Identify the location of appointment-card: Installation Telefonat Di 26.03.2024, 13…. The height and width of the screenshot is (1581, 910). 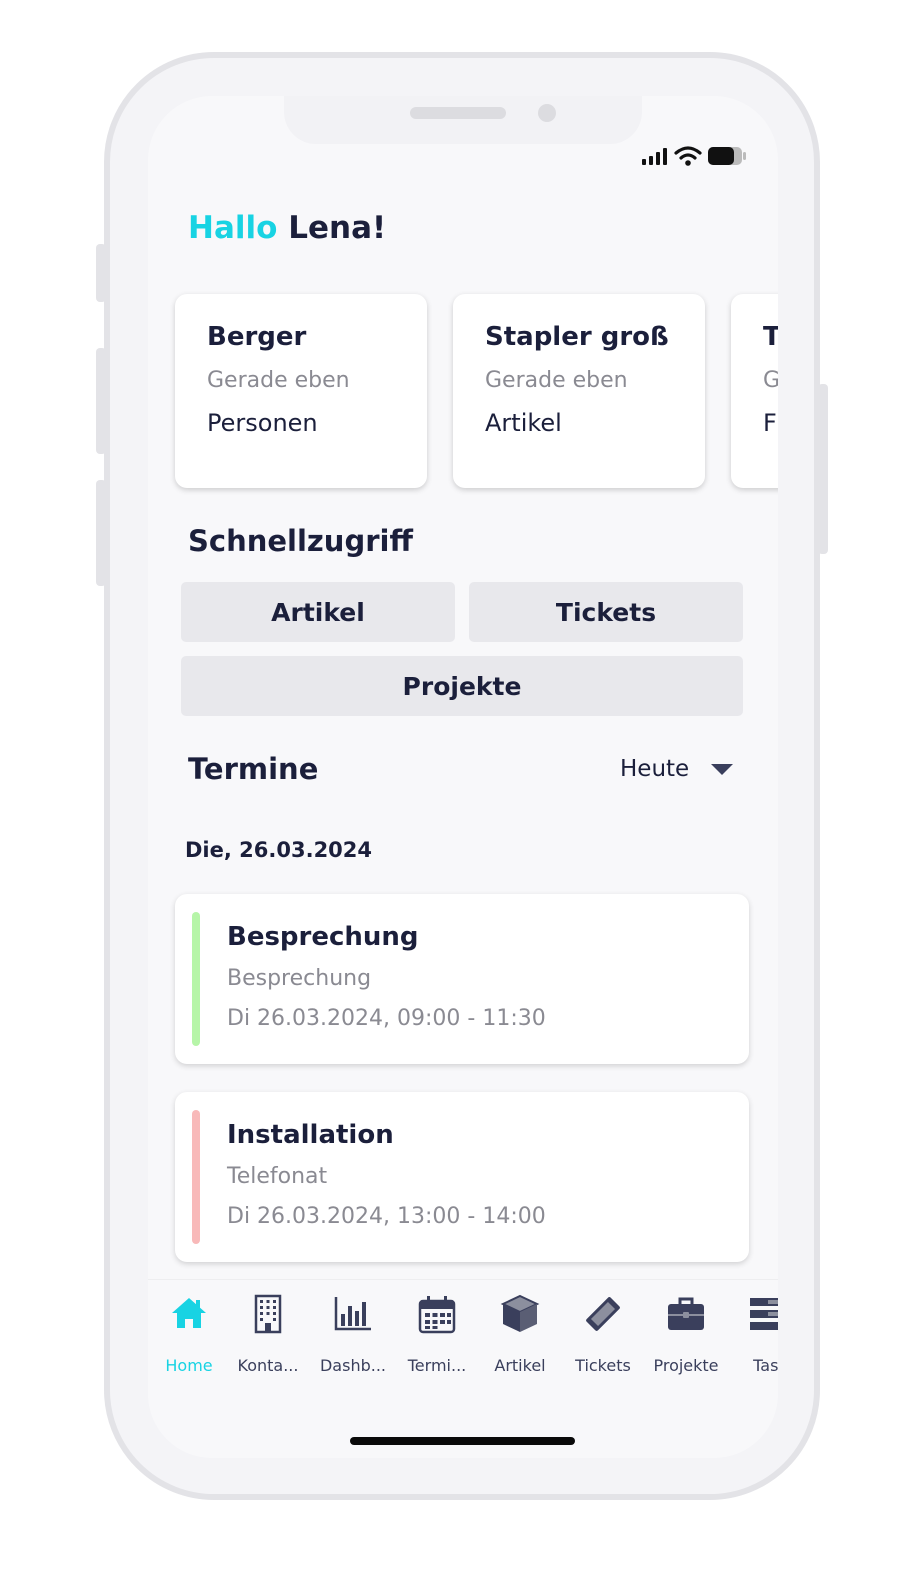
(462, 1177).